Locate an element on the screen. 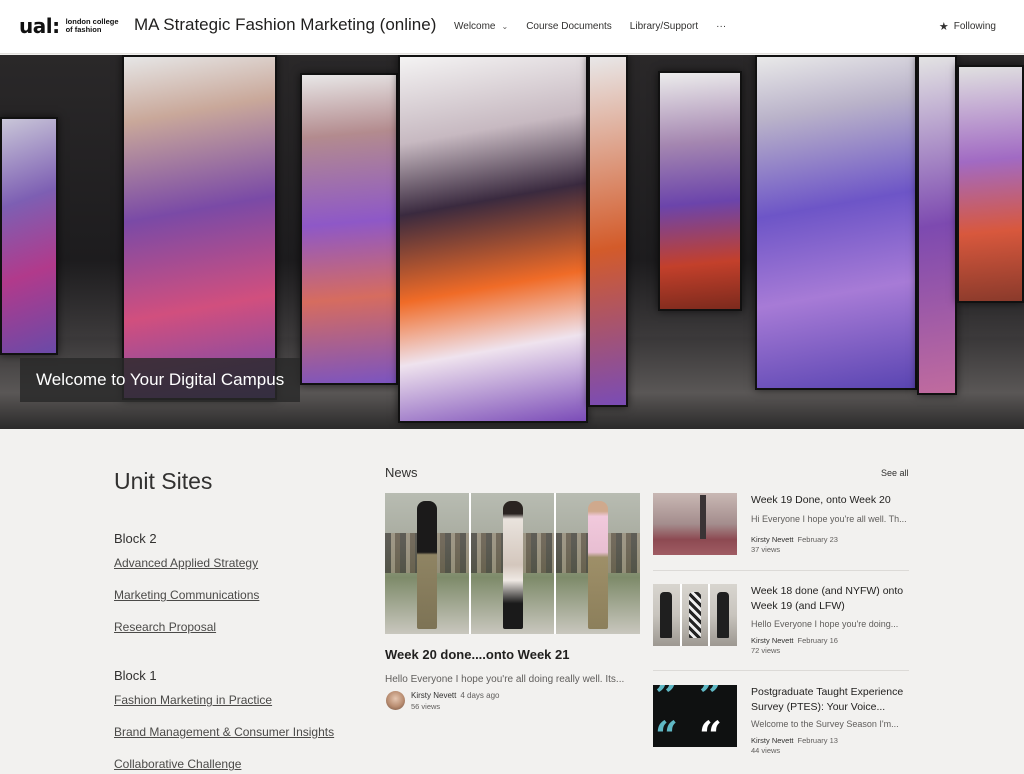 The height and width of the screenshot is (774, 1024). see-all-link: See all is located at coordinates (895, 473).